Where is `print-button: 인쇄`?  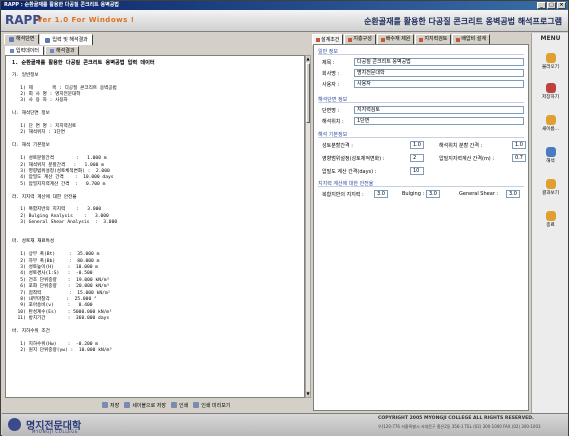
print-button: 인쇄 is located at coordinates (179, 405).